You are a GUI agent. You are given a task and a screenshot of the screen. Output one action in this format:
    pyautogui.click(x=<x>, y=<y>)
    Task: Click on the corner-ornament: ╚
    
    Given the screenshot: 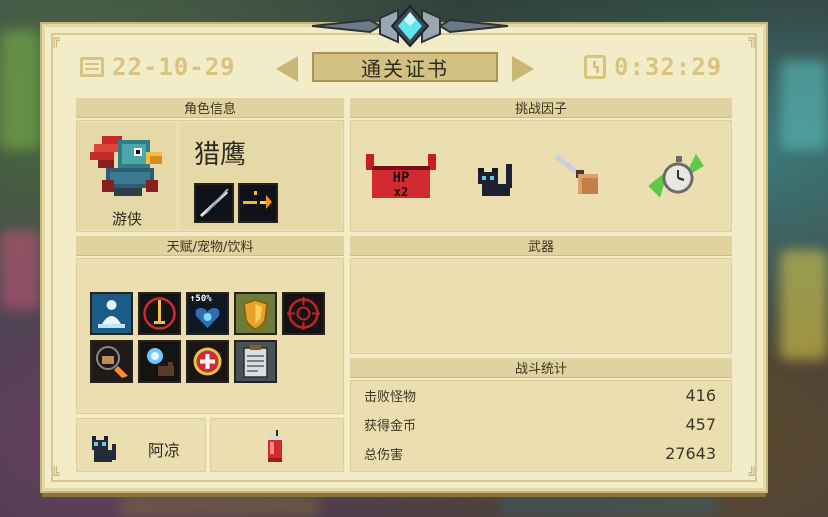 What is the action you would take?
    pyautogui.click(x=55, y=475)
    